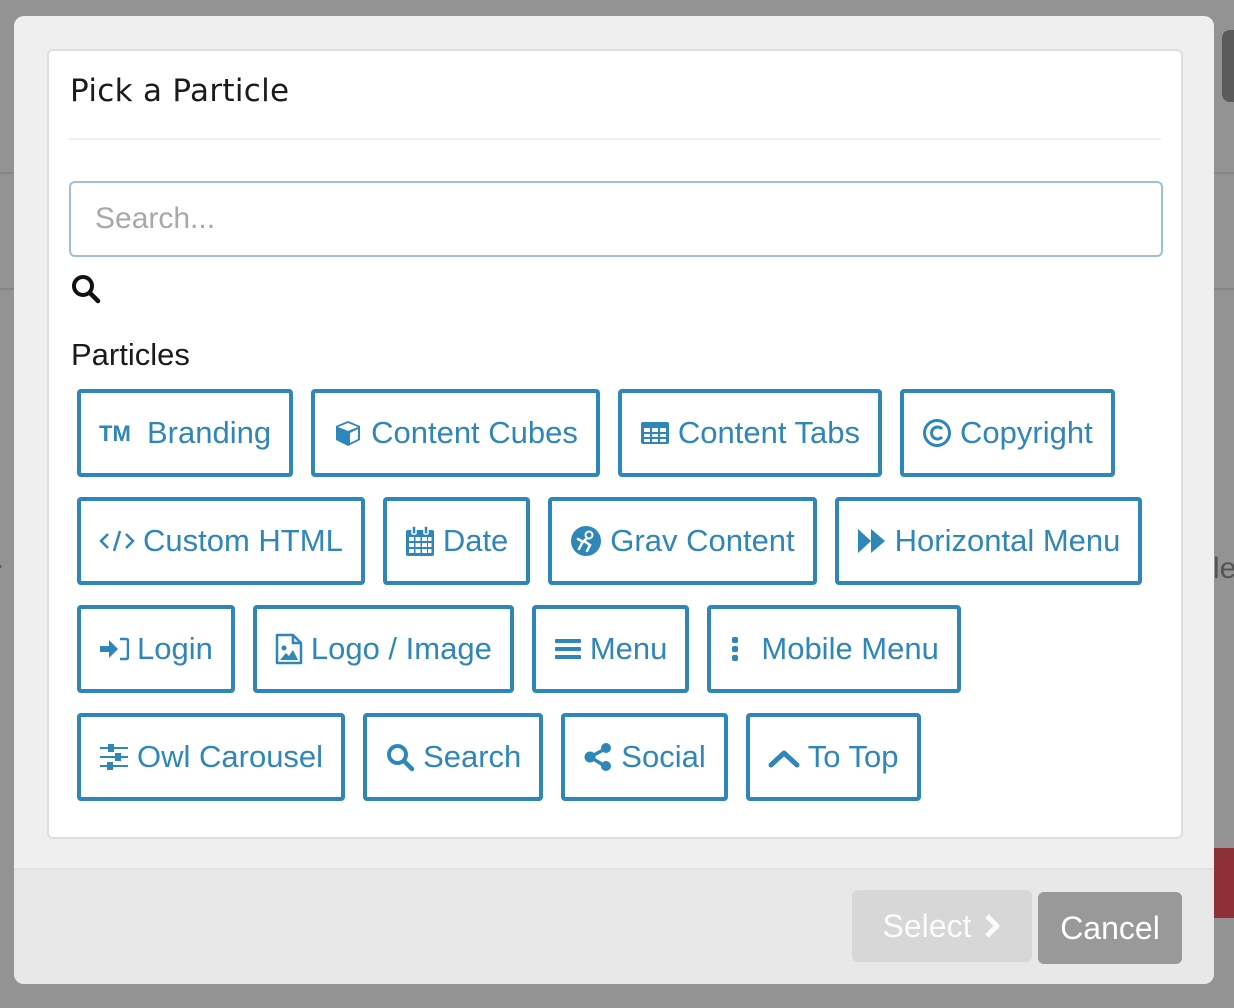  I want to click on code-icon, so click(117, 541).